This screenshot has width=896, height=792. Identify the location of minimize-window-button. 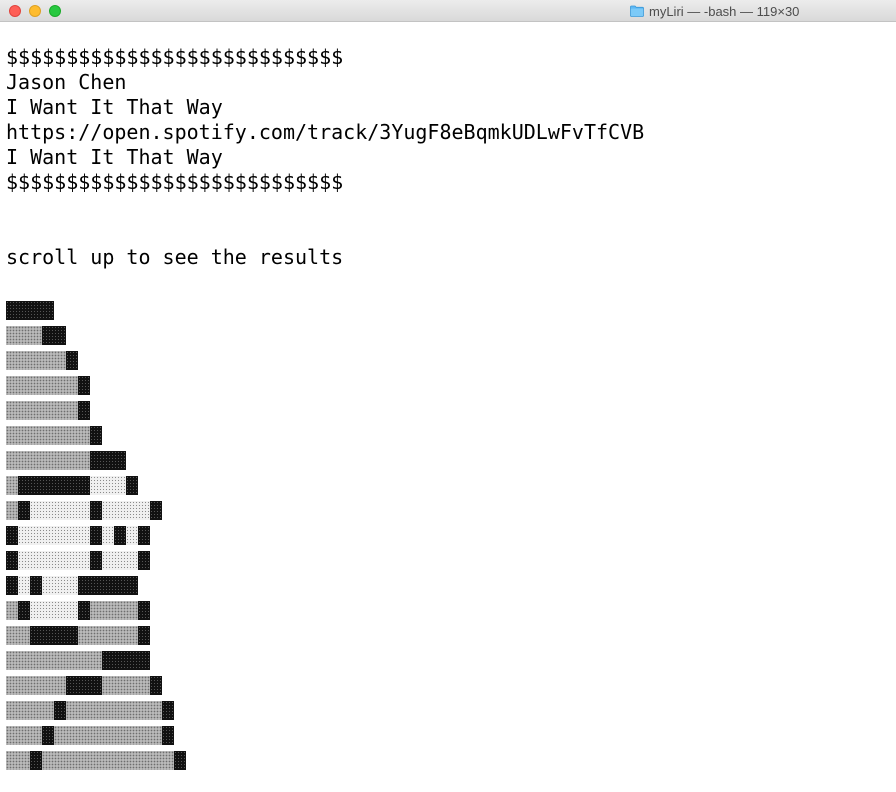
(35, 11).